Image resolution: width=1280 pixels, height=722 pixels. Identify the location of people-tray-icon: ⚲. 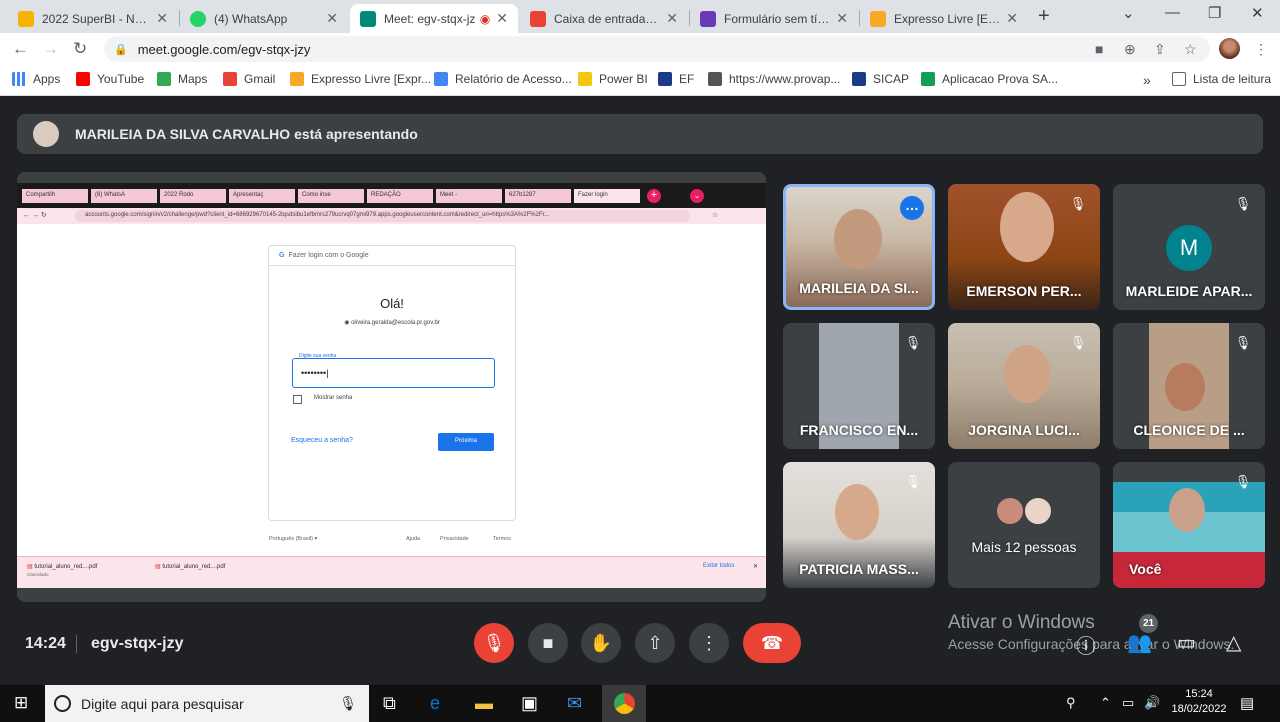
(1071, 703).